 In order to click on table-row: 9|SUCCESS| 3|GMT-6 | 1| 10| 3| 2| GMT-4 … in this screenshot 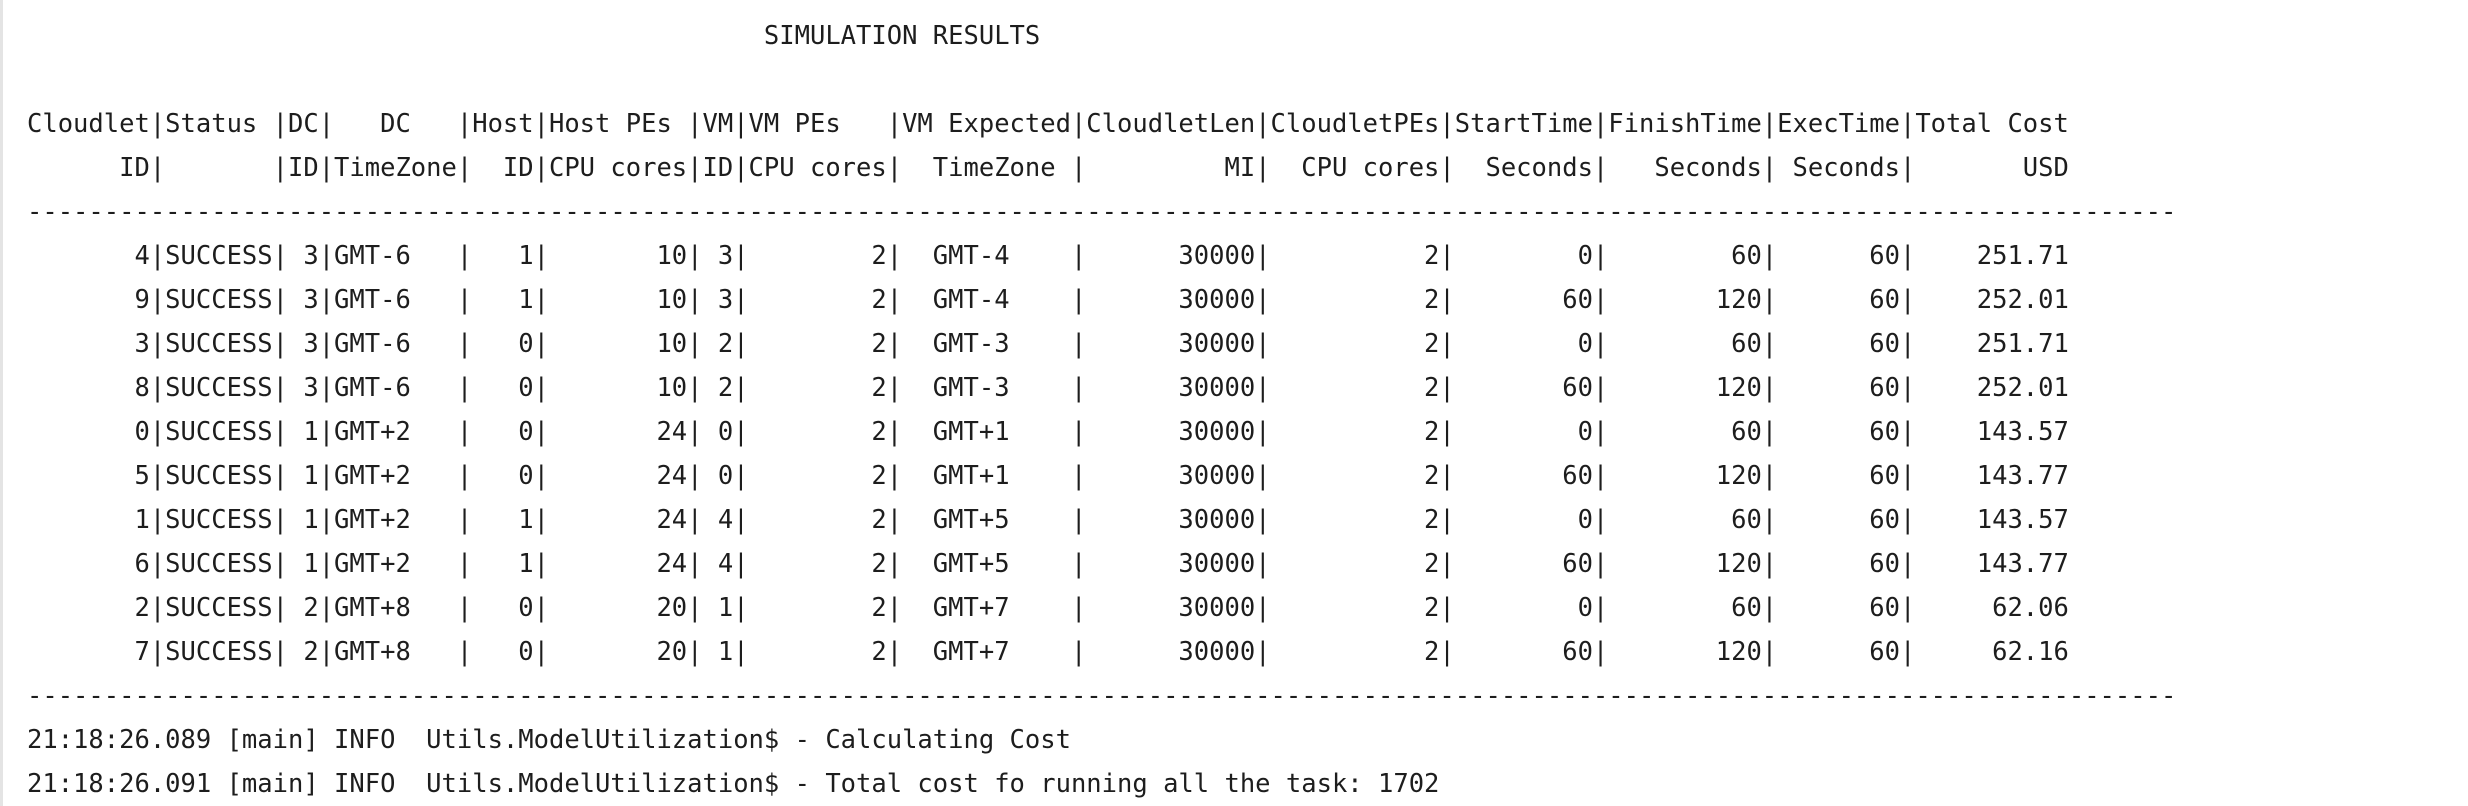, I will do `click(1048, 300)`.